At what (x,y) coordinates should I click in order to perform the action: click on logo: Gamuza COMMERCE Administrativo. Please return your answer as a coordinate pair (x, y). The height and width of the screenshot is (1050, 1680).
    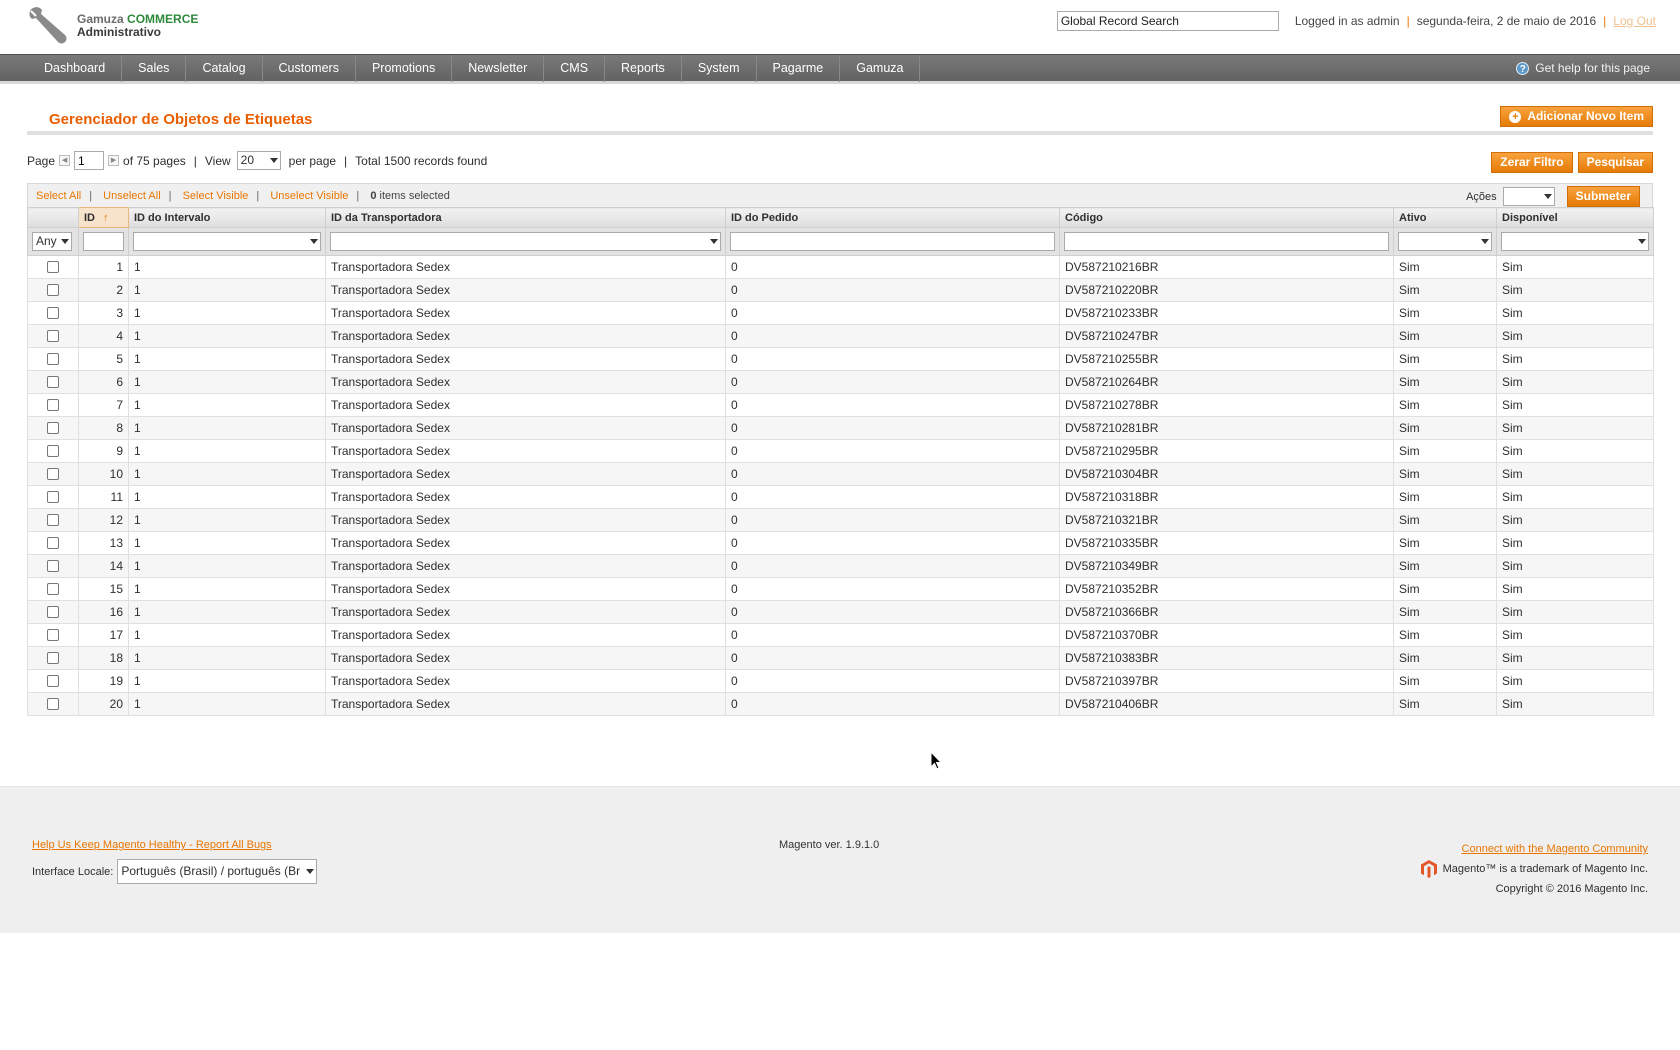
    Looking at the image, I should click on (127, 28).